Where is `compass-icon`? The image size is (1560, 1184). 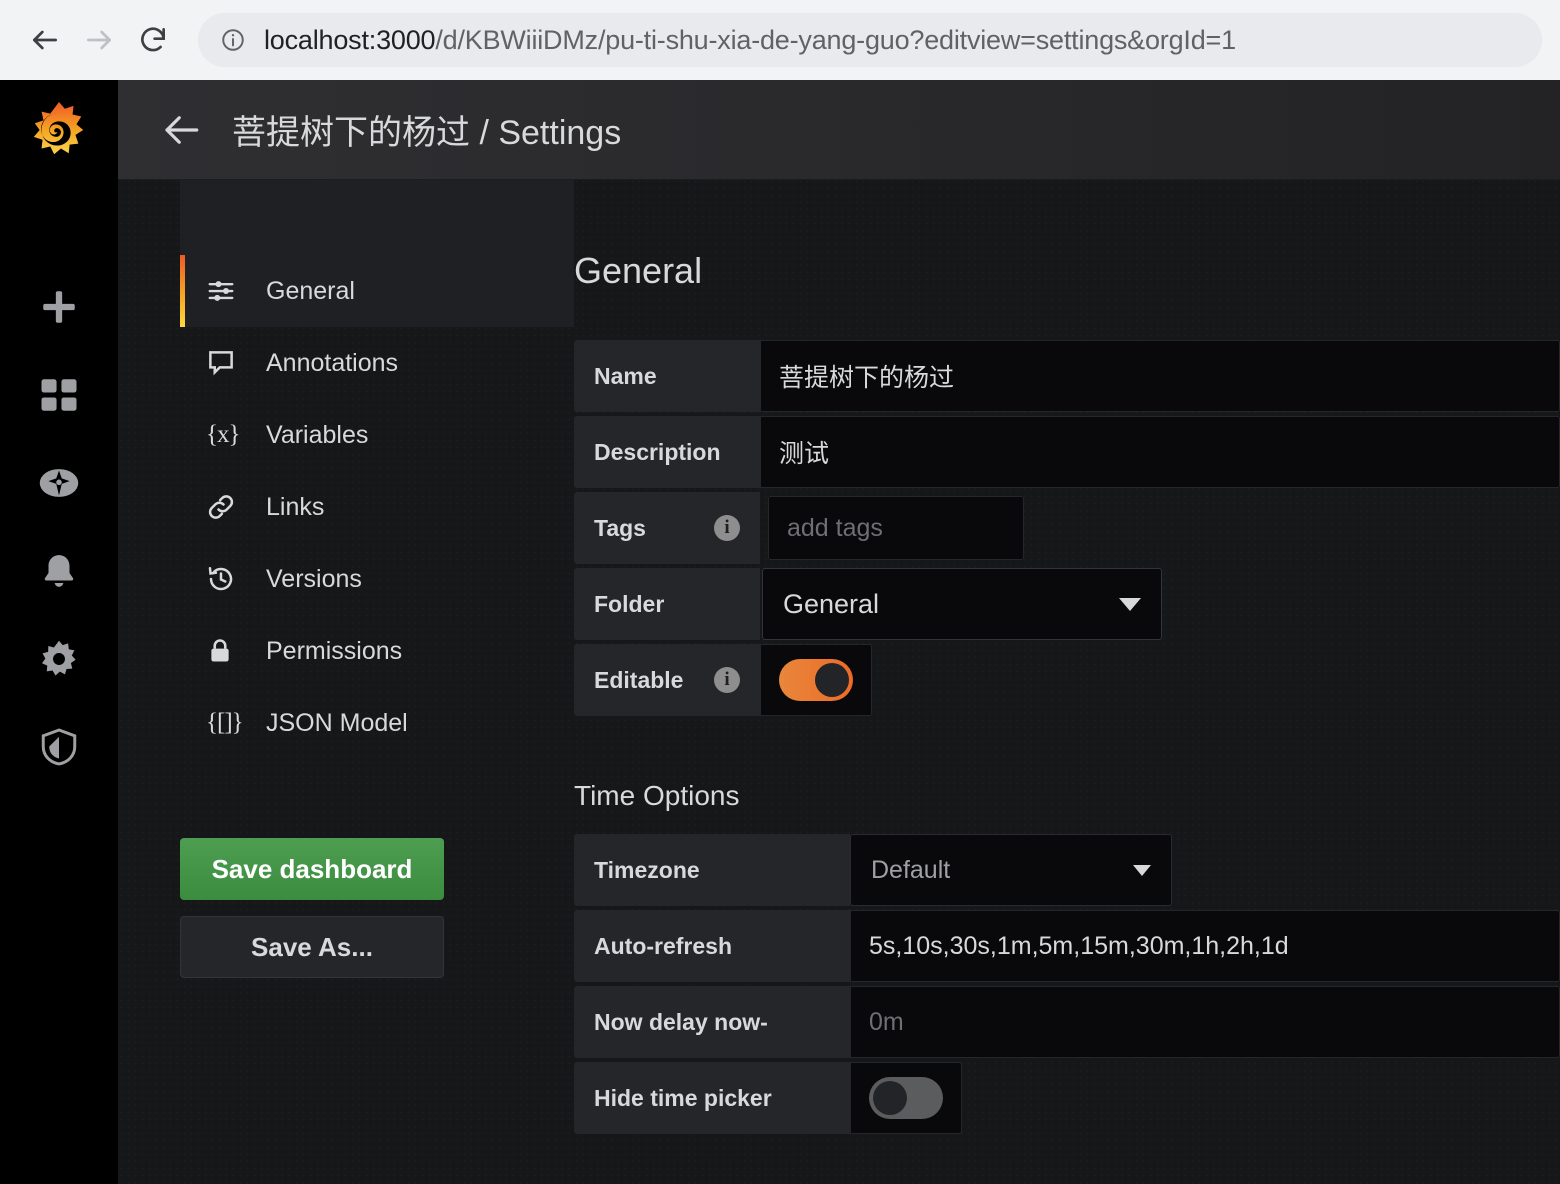
compass-icon is located at coordinates (59, 483).